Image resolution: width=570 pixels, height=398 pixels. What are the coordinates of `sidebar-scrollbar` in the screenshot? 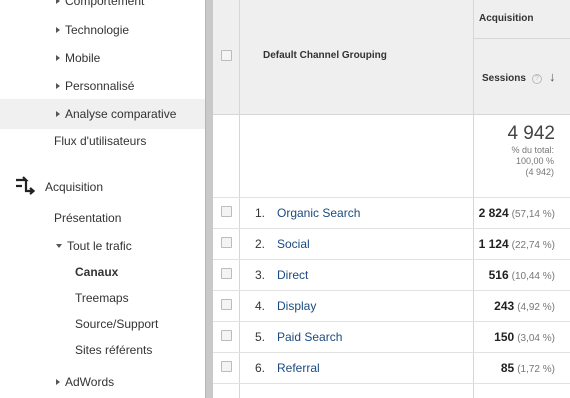 It's located at (209, 199).